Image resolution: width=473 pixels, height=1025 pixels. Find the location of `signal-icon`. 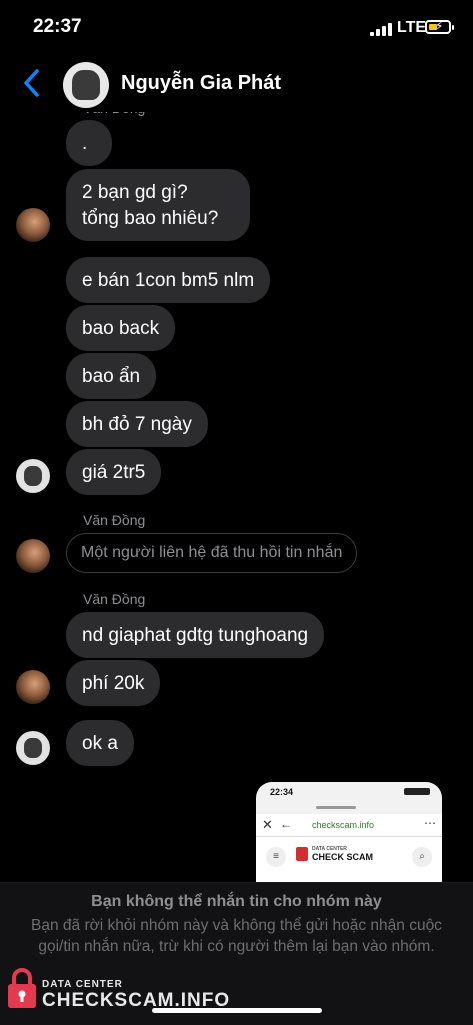

signal-icon is located at coordinates (381, 29).